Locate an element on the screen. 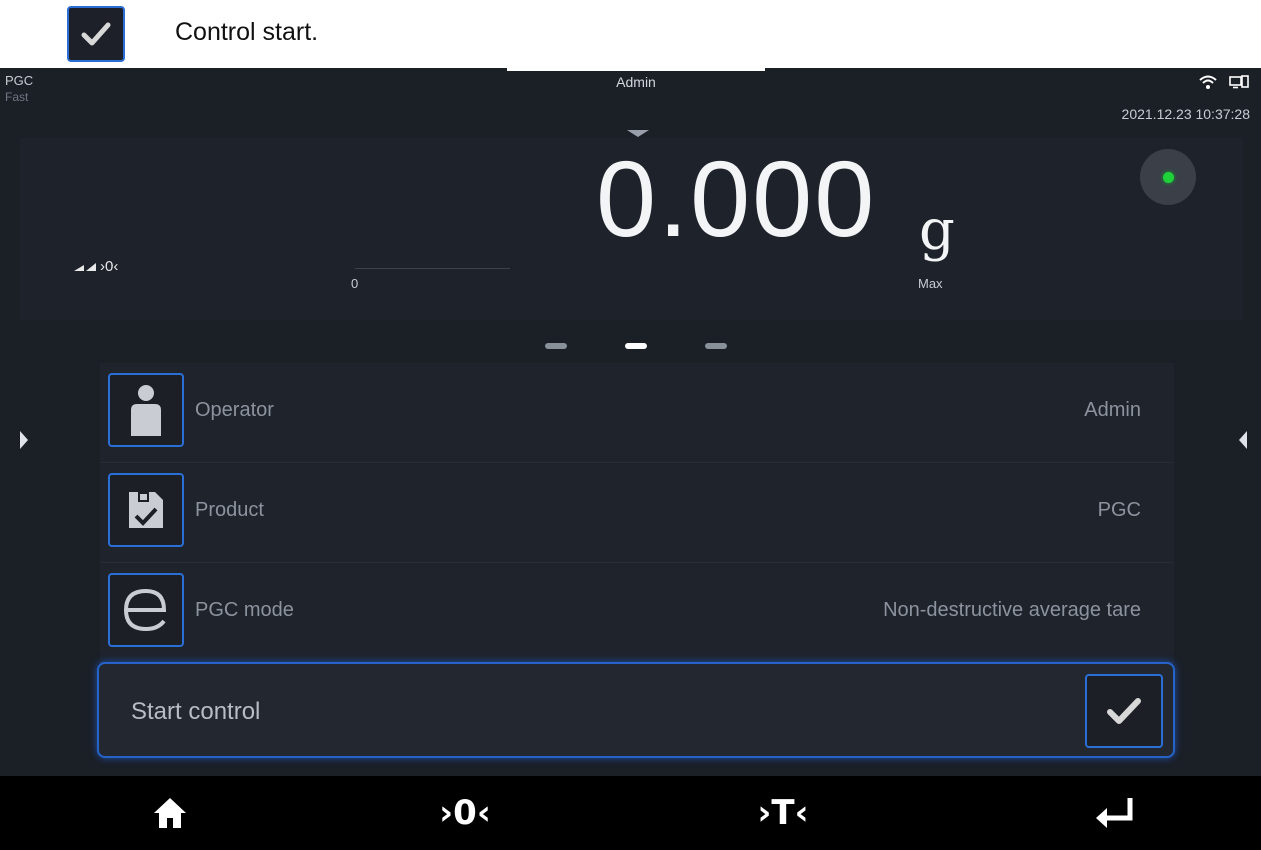  list-item-value: Non-destructive average tare is located at coordinates (1012, 610).